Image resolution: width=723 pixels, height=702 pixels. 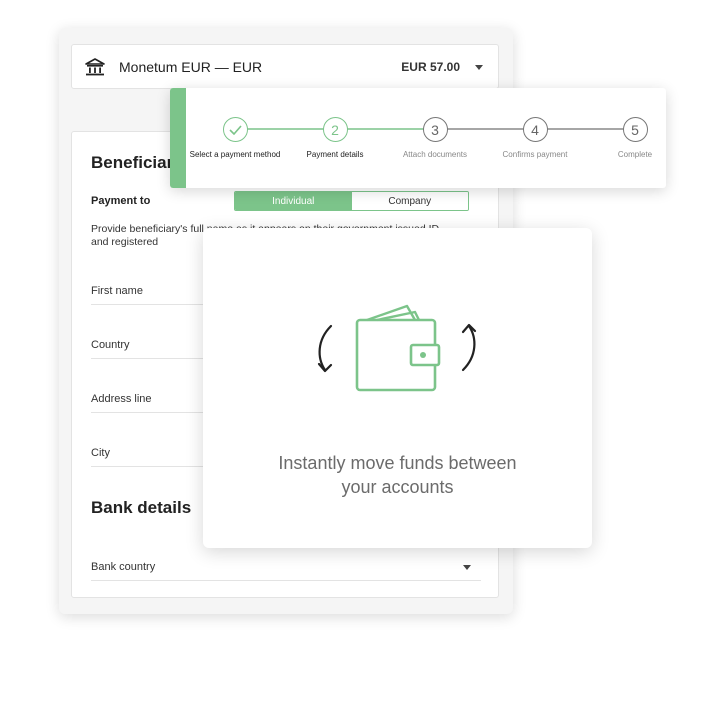 What do you see at coordinates (635, 129) in the screenshot?
I see `step-circle: 5` at bounding box center [635, 129].